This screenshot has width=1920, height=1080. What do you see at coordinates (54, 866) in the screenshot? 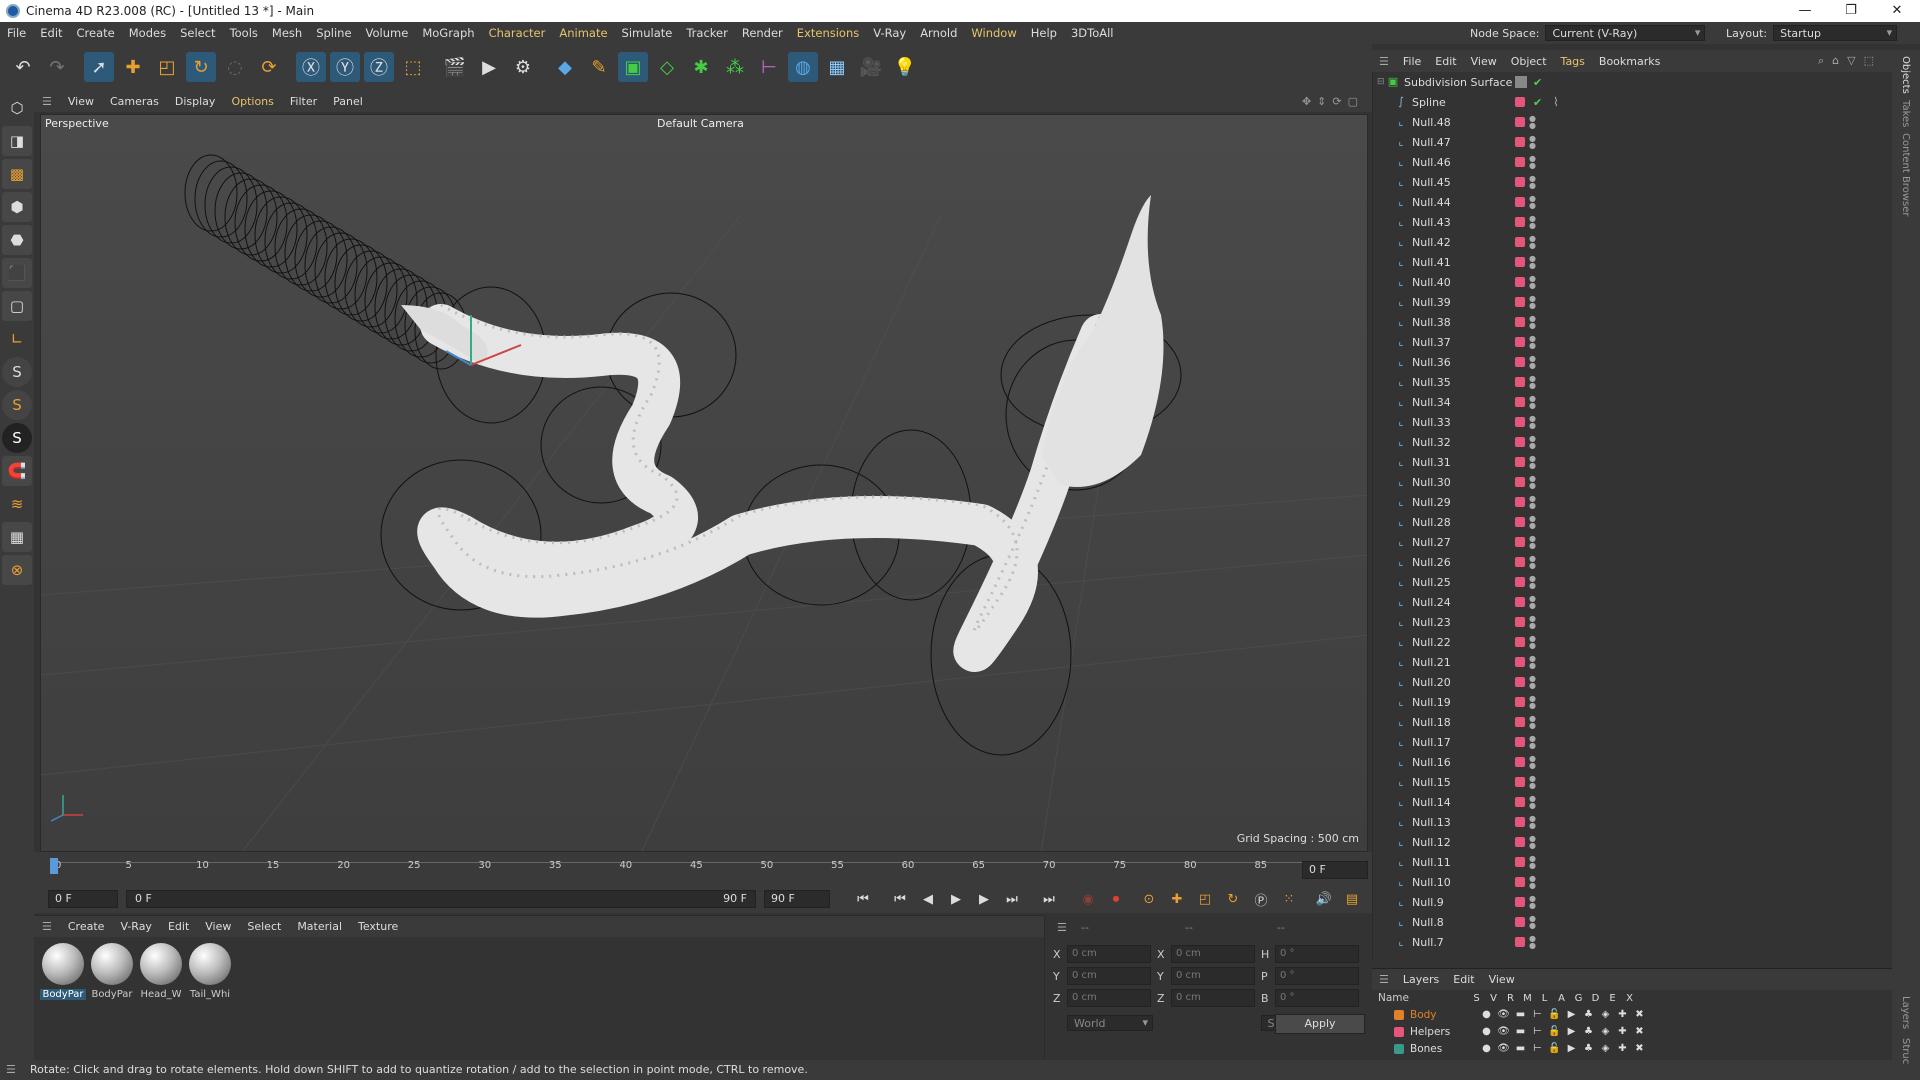
I see `playhead` at bounding box center [54, 866].